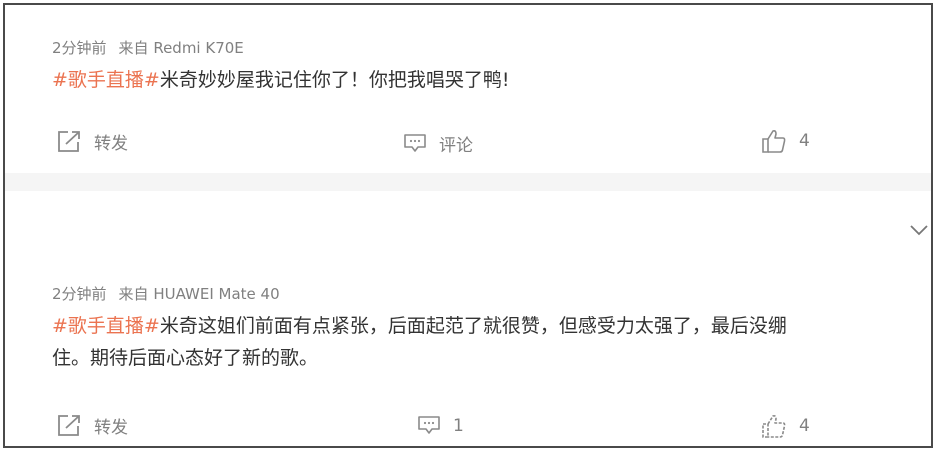  What do you see at coordinates (458, 425) in the screenshot?
I see `comment-count: 1` at bounding box center [458, 425].